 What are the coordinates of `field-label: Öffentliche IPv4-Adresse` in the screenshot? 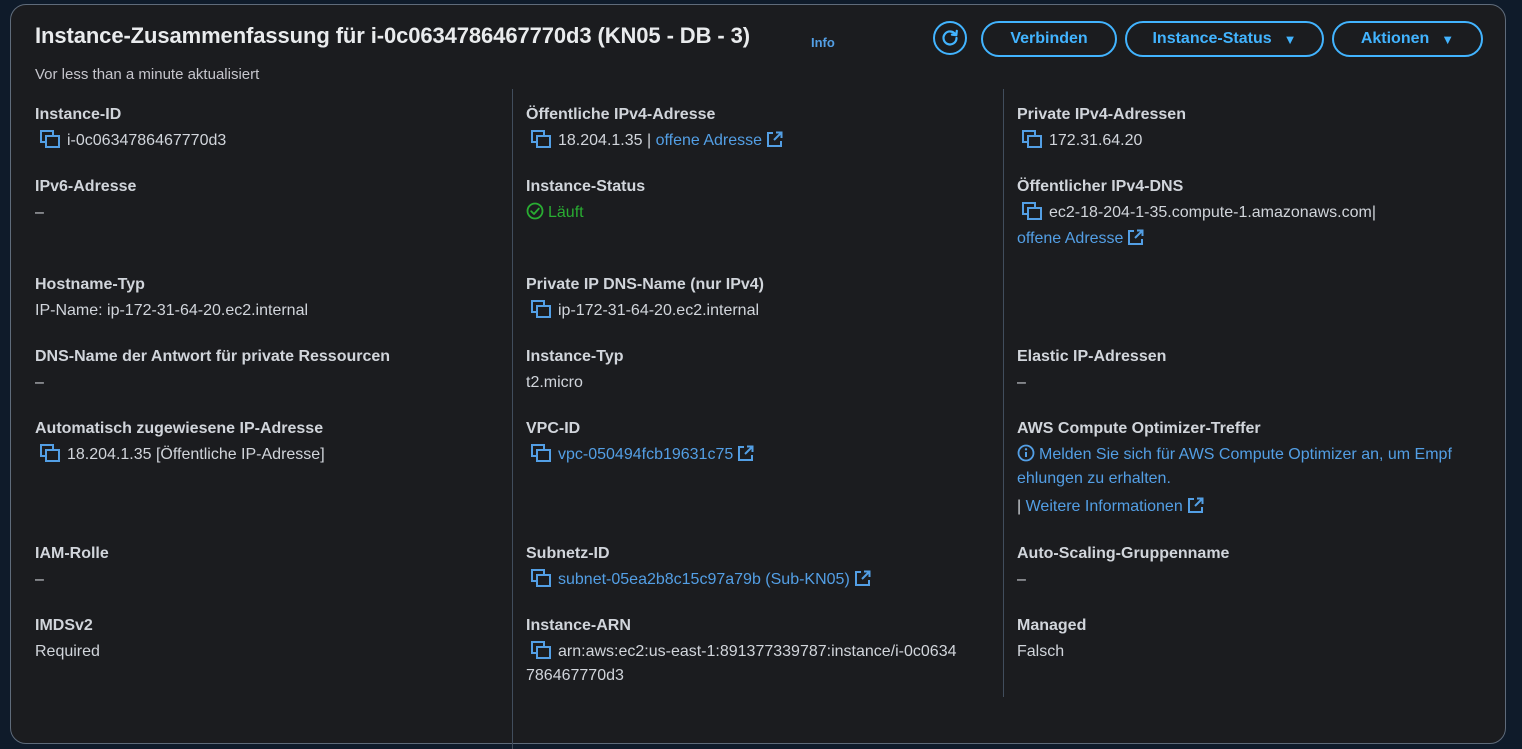 It's located at (621, 114).